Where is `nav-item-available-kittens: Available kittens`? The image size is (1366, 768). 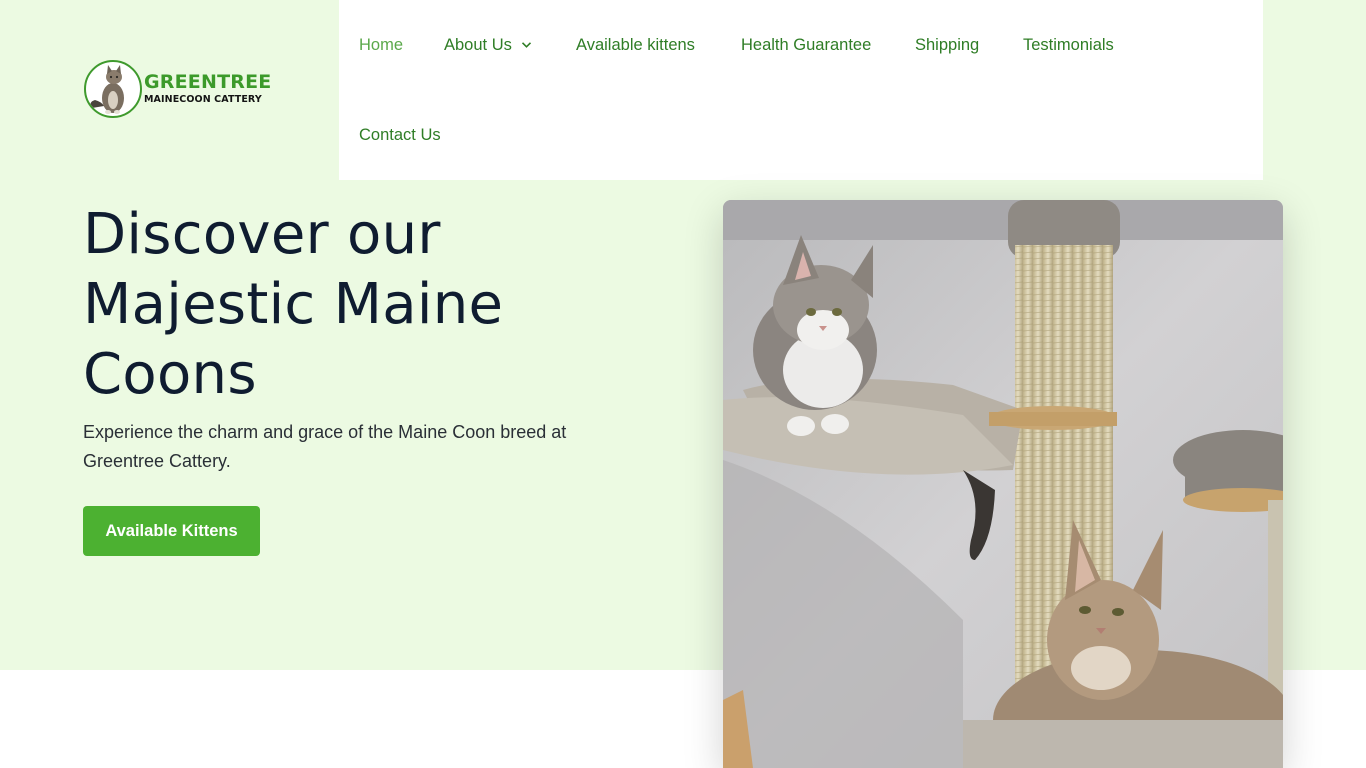 nav-item-available-kittens: Available kittens is located at coordinates (635, 45).